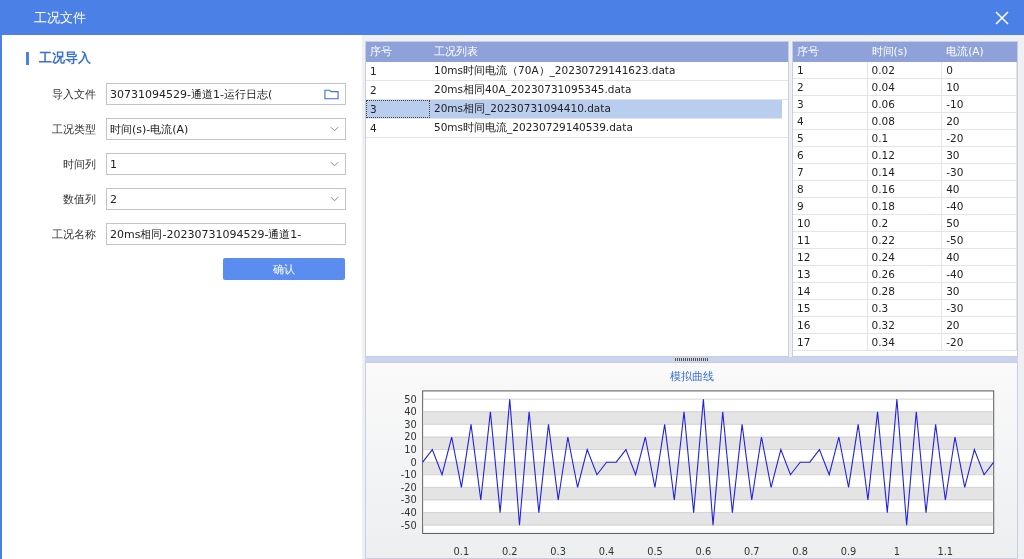 This screenshot has height=559, width=1024. Describe the element at coordinates (905, 189) in the screenshot. I see `table-cell: 0.16` at that location.